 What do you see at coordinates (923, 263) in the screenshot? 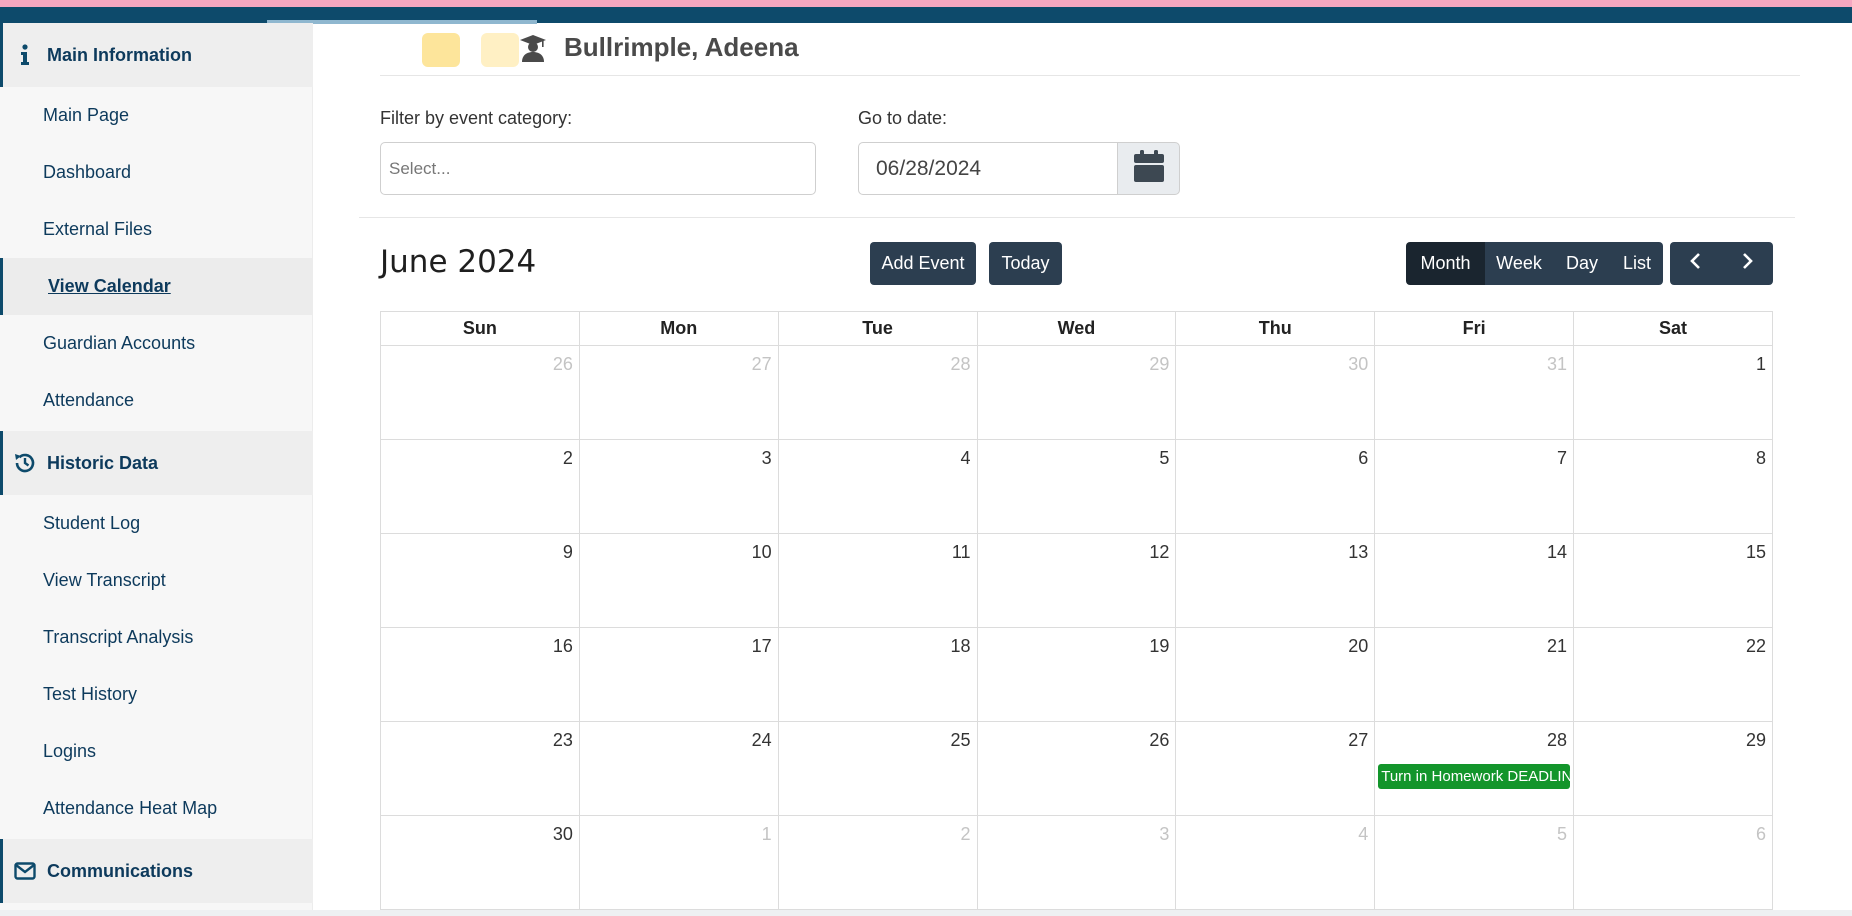
I see `add-event-button: Add Event` at bounding box center [923, 263].